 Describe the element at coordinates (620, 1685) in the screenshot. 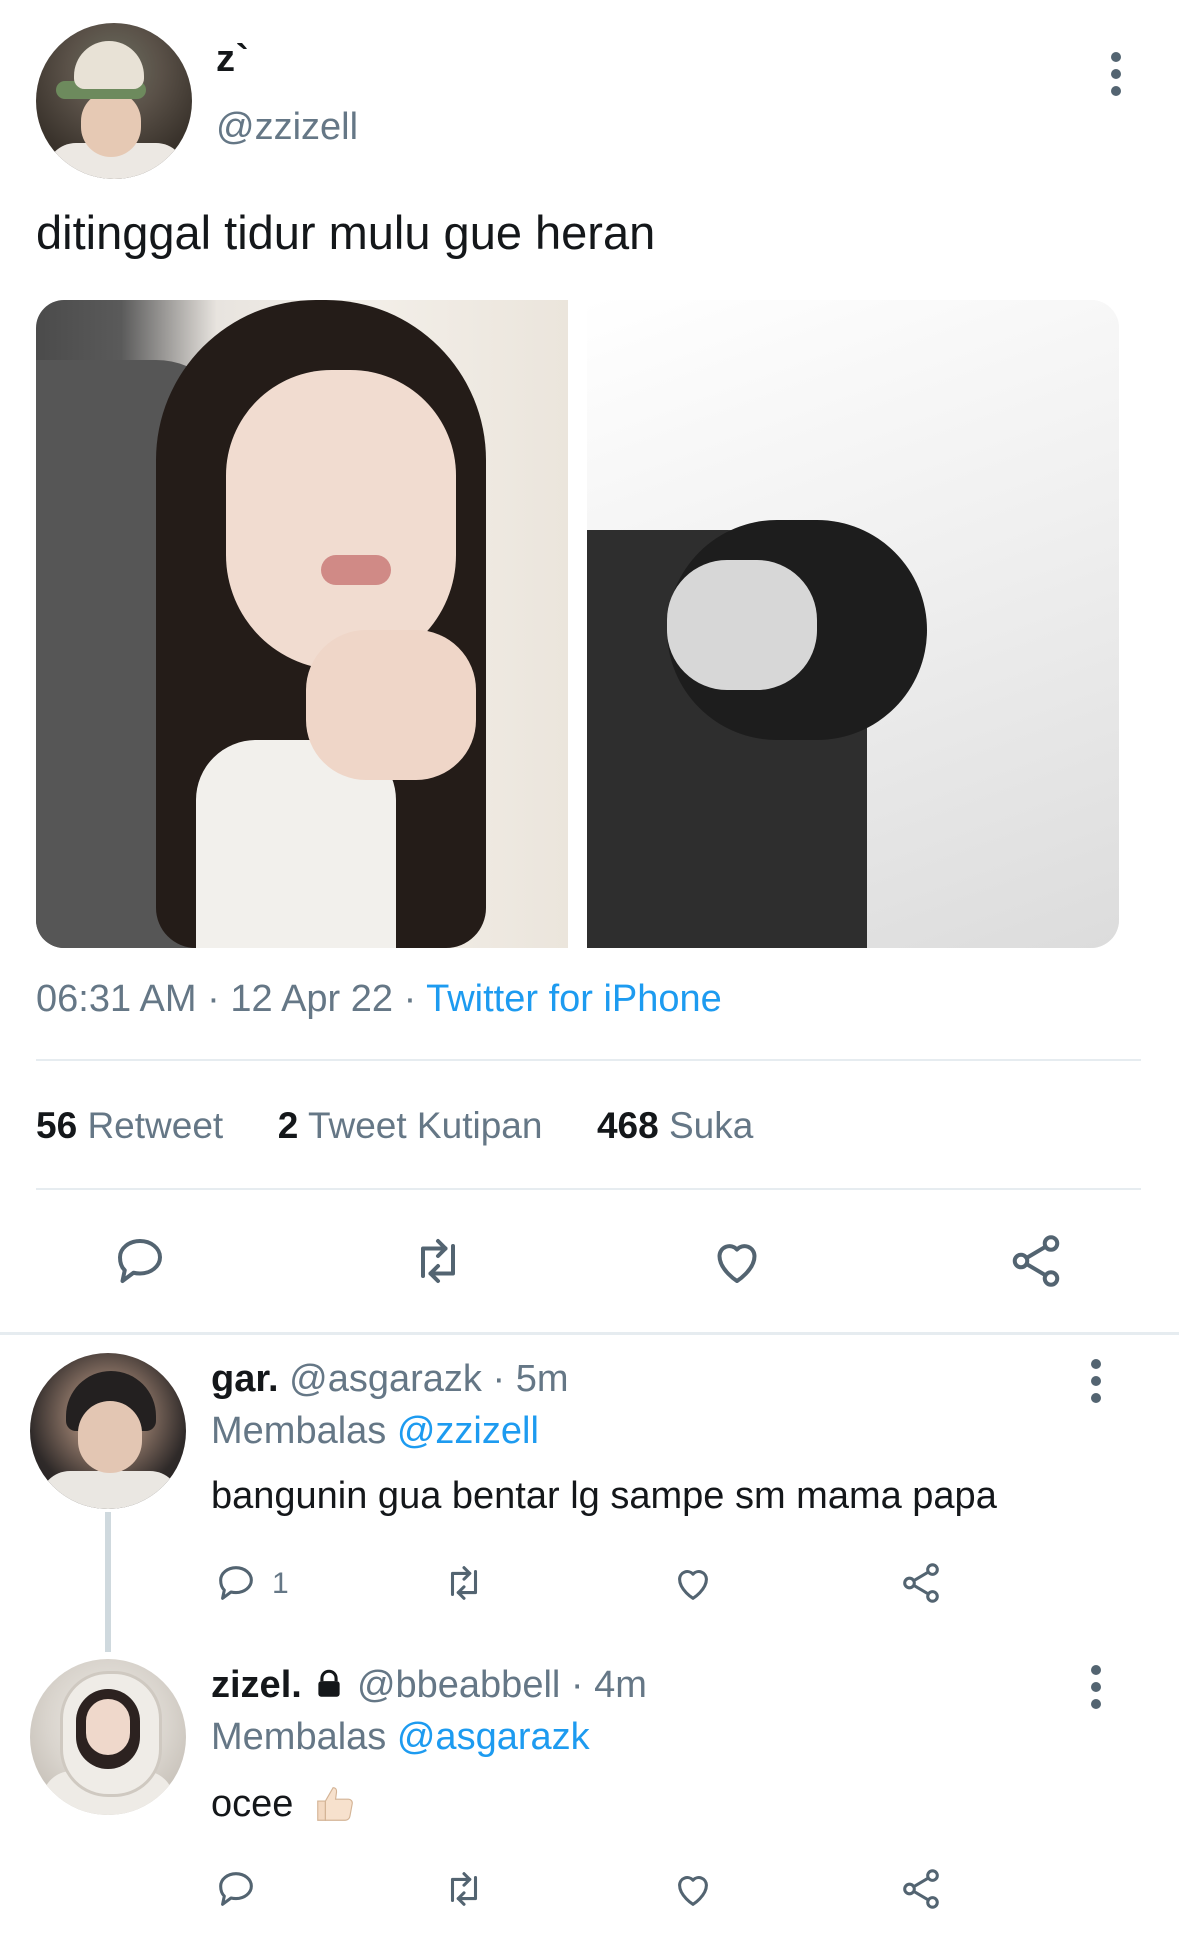

I see `reply-age: 4m` at that location.